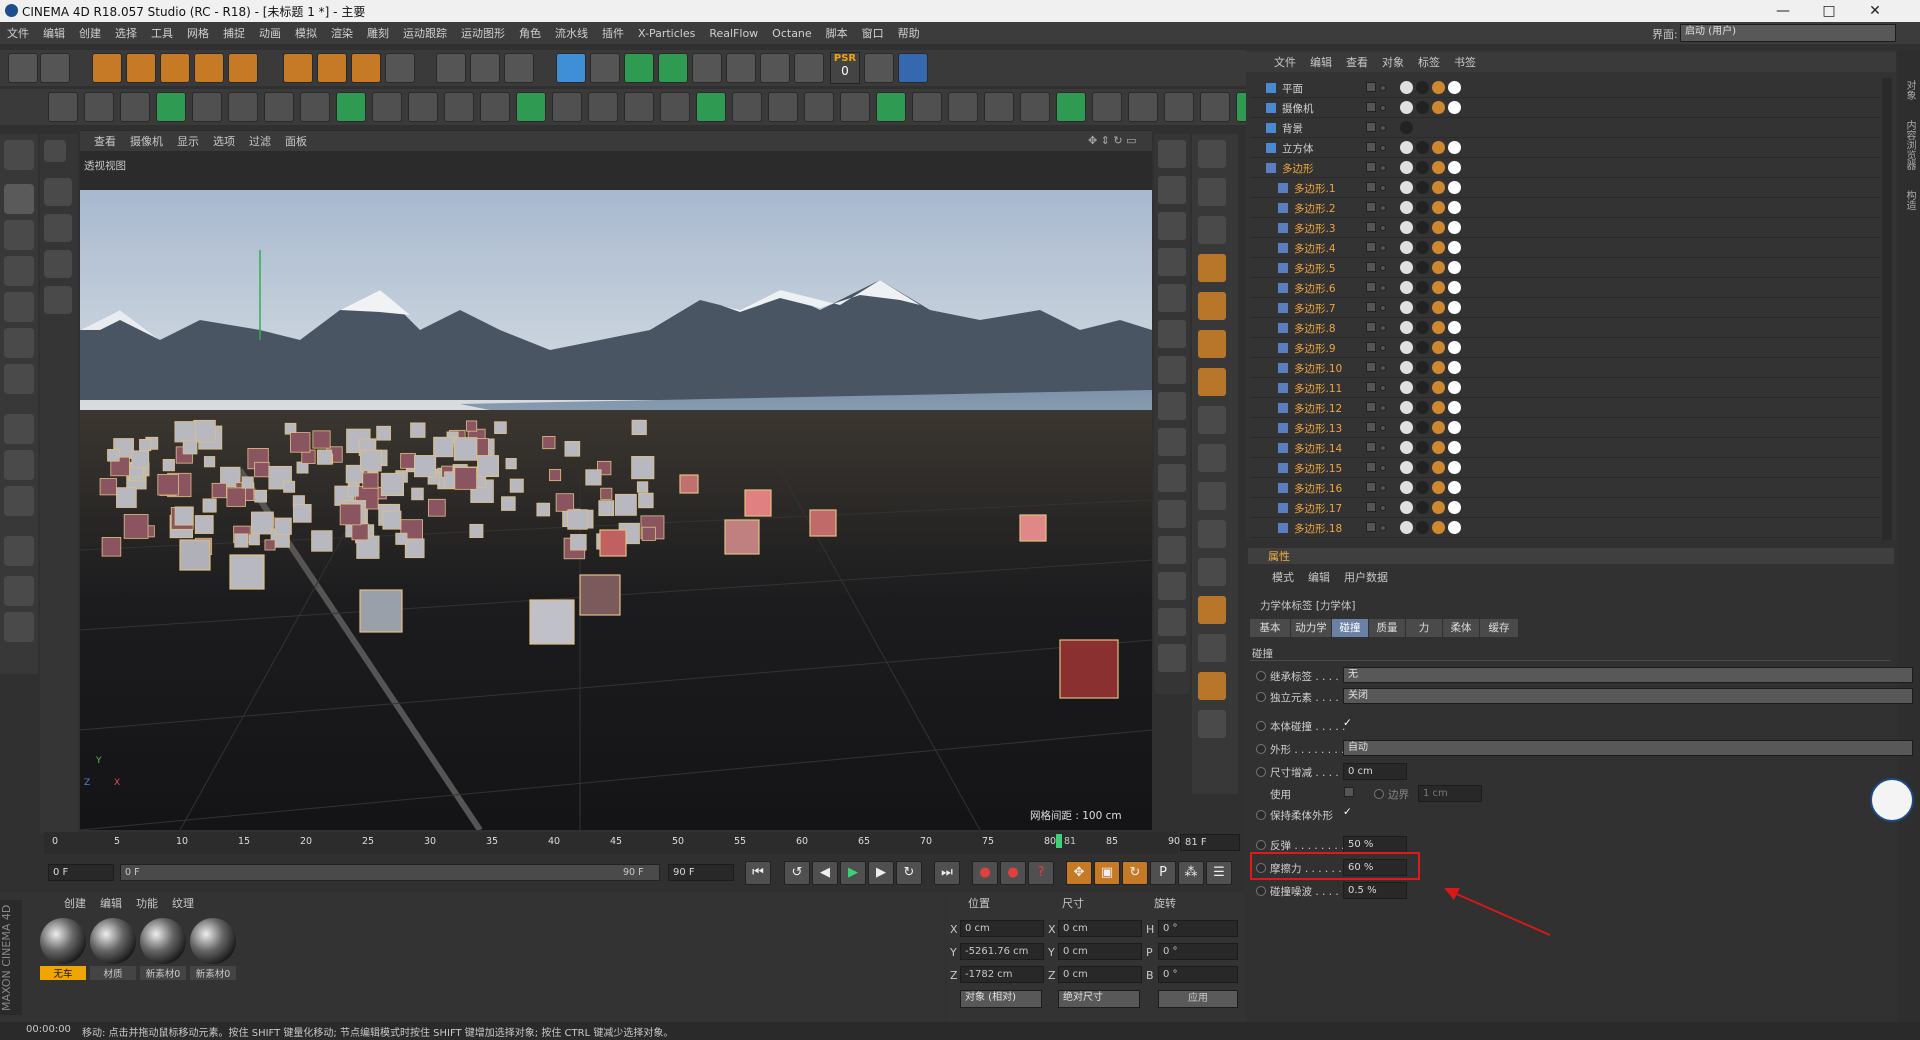 This screenshot has width=1920, height=1040. Describe the element at coordinates (891, 107) in the screenshot. I see `xpresso-icon` at that location.